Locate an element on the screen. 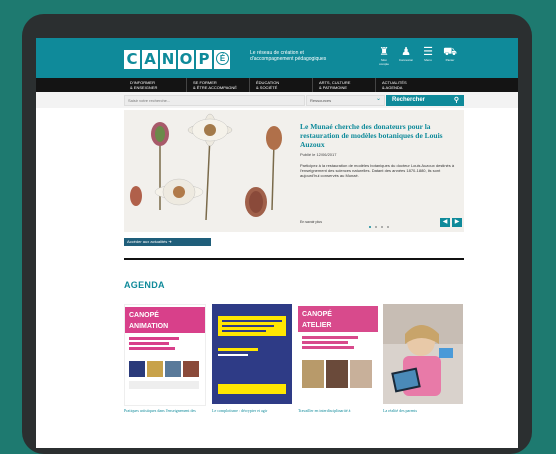 The width and height of the screenshot is (556, 454). user-icon: ♟ Connexion is located at coordinates (406, 56).